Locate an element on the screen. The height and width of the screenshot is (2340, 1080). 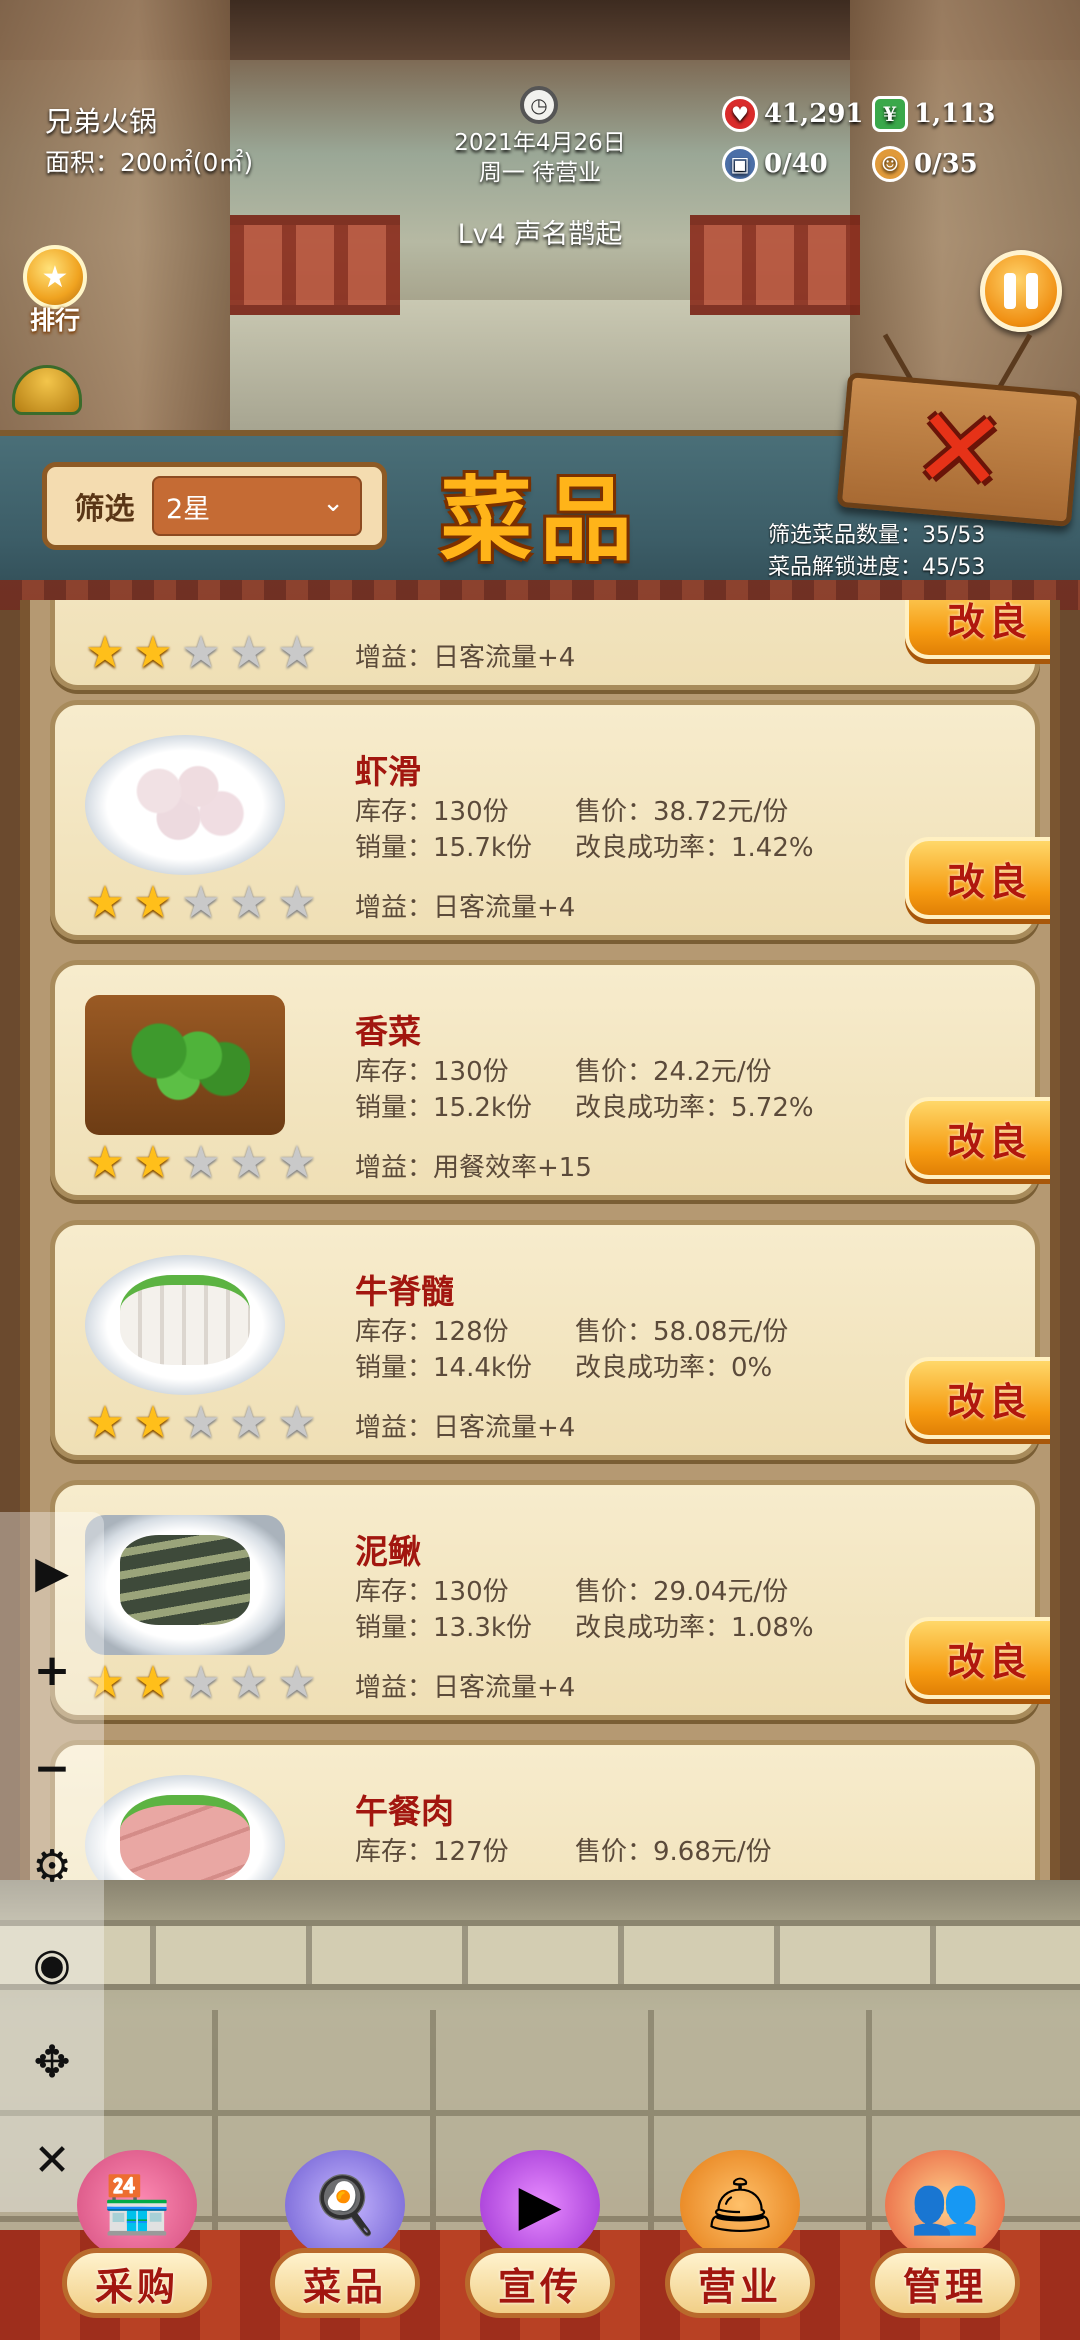
nav-label: 宣传 is located at coordinates (540, 2283).